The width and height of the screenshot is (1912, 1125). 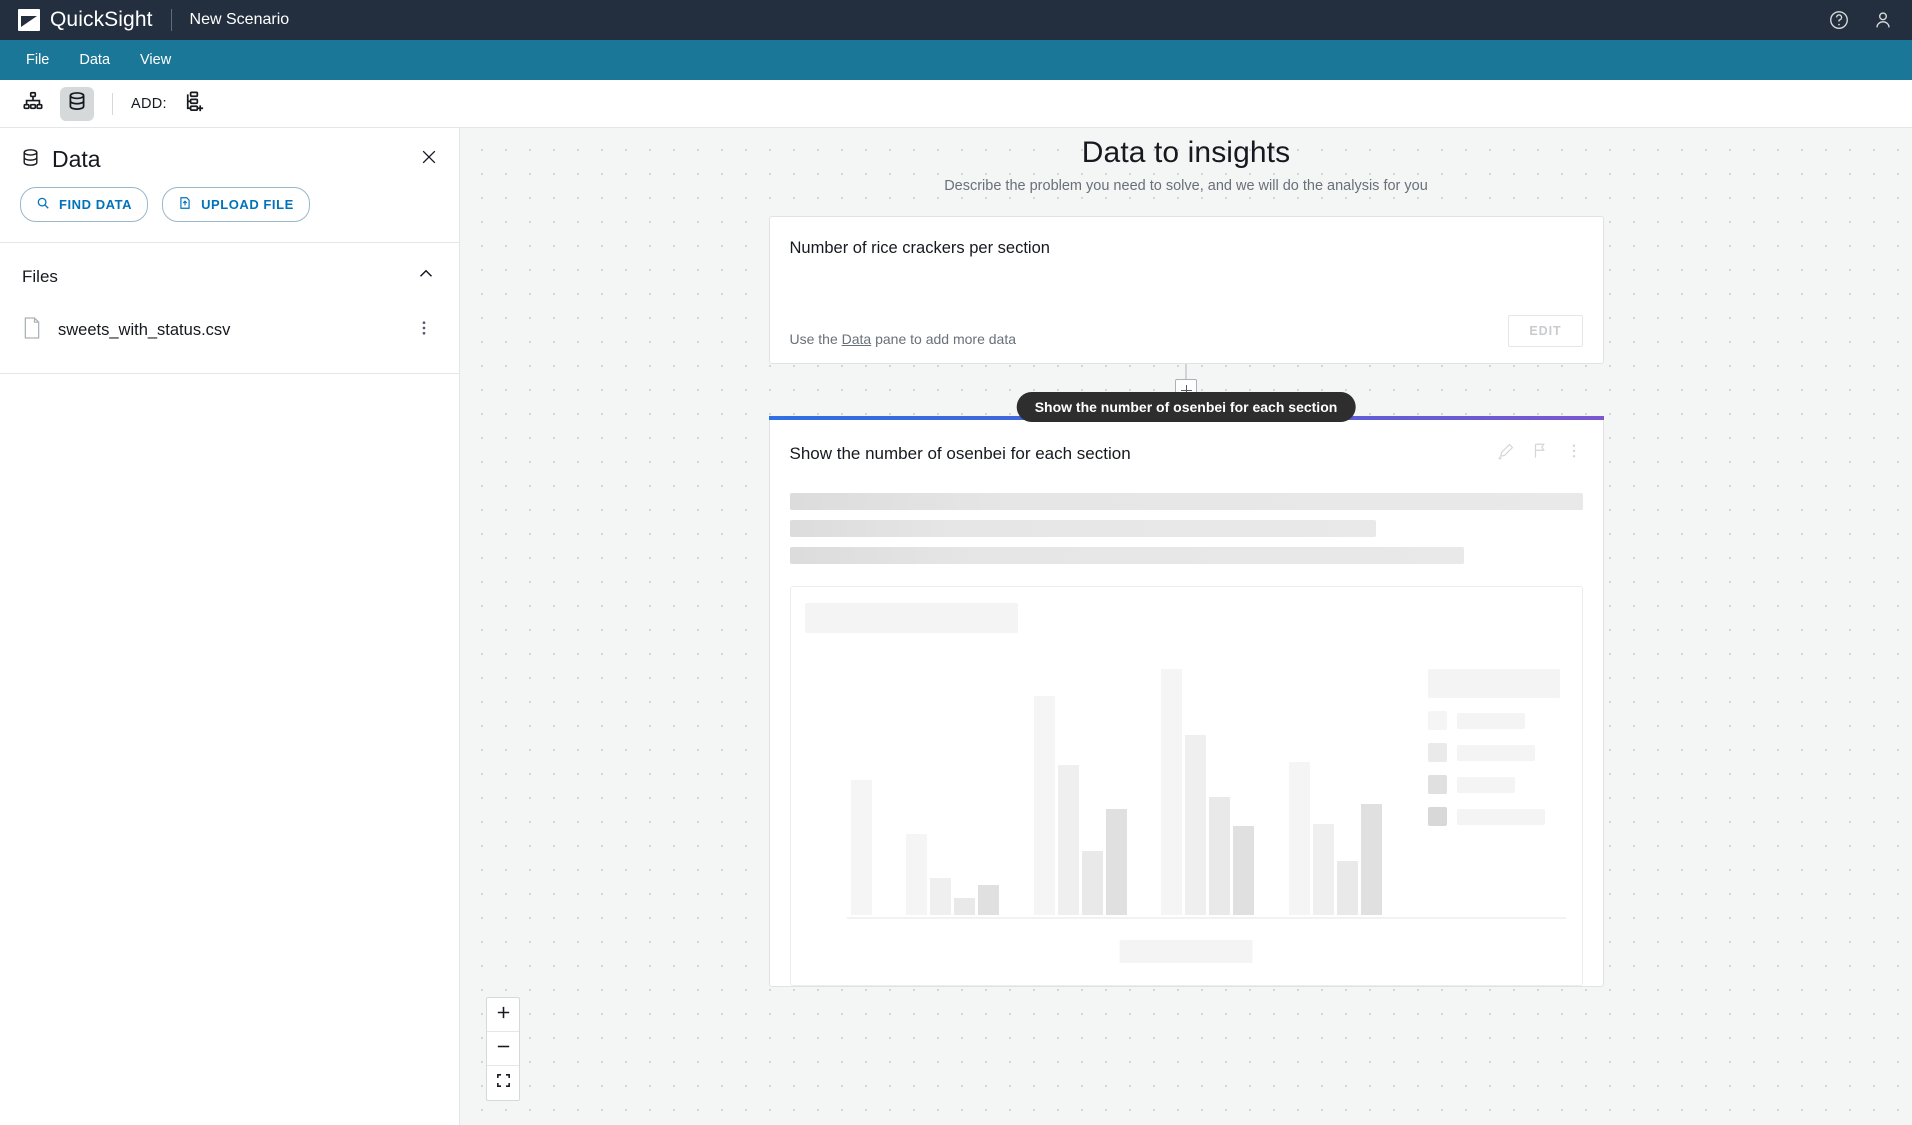 What do you see at coordinates (426, 276) in the screenshot?
I see `chevron-up-icon` at bounding box center [426, 276].